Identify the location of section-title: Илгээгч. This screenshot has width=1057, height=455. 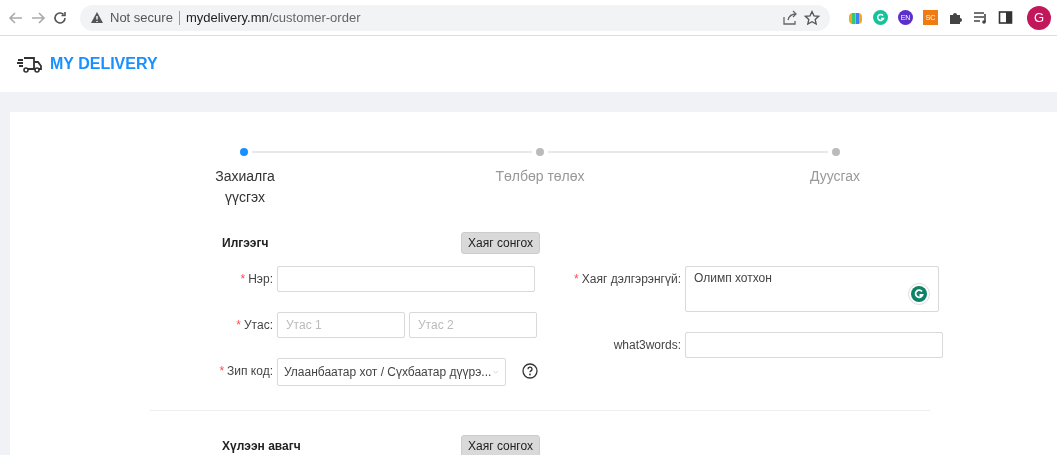
(245, 243).